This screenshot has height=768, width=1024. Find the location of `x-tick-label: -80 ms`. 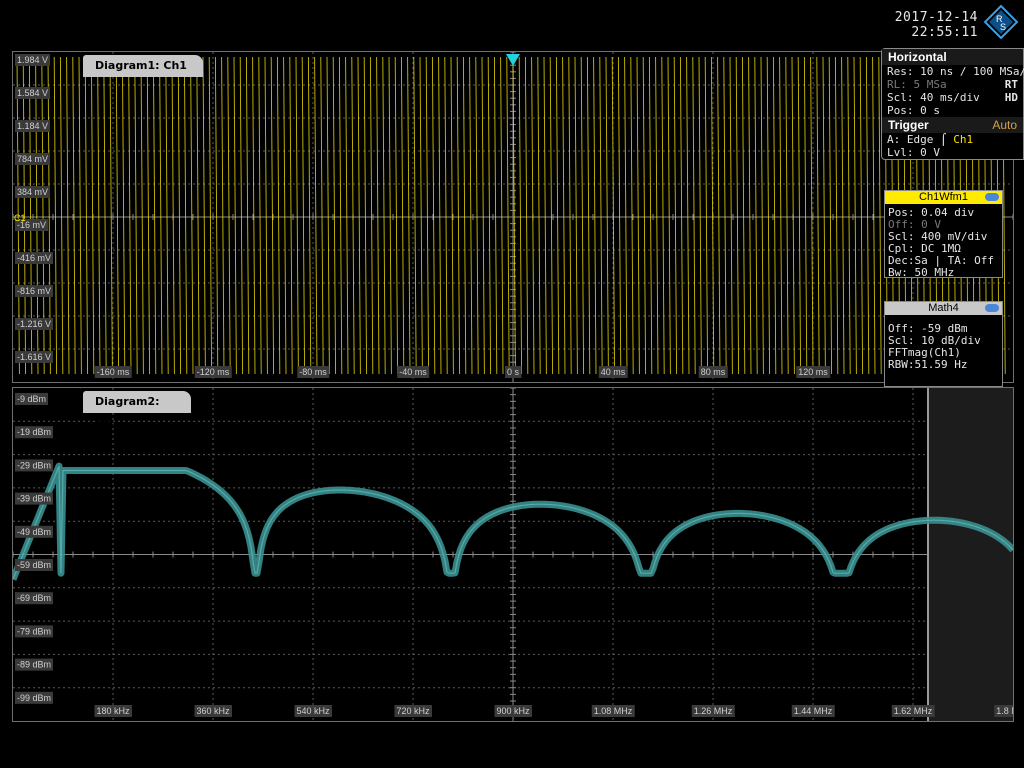

x-tick-label: -80 ms is located at coordinates (313, 372).